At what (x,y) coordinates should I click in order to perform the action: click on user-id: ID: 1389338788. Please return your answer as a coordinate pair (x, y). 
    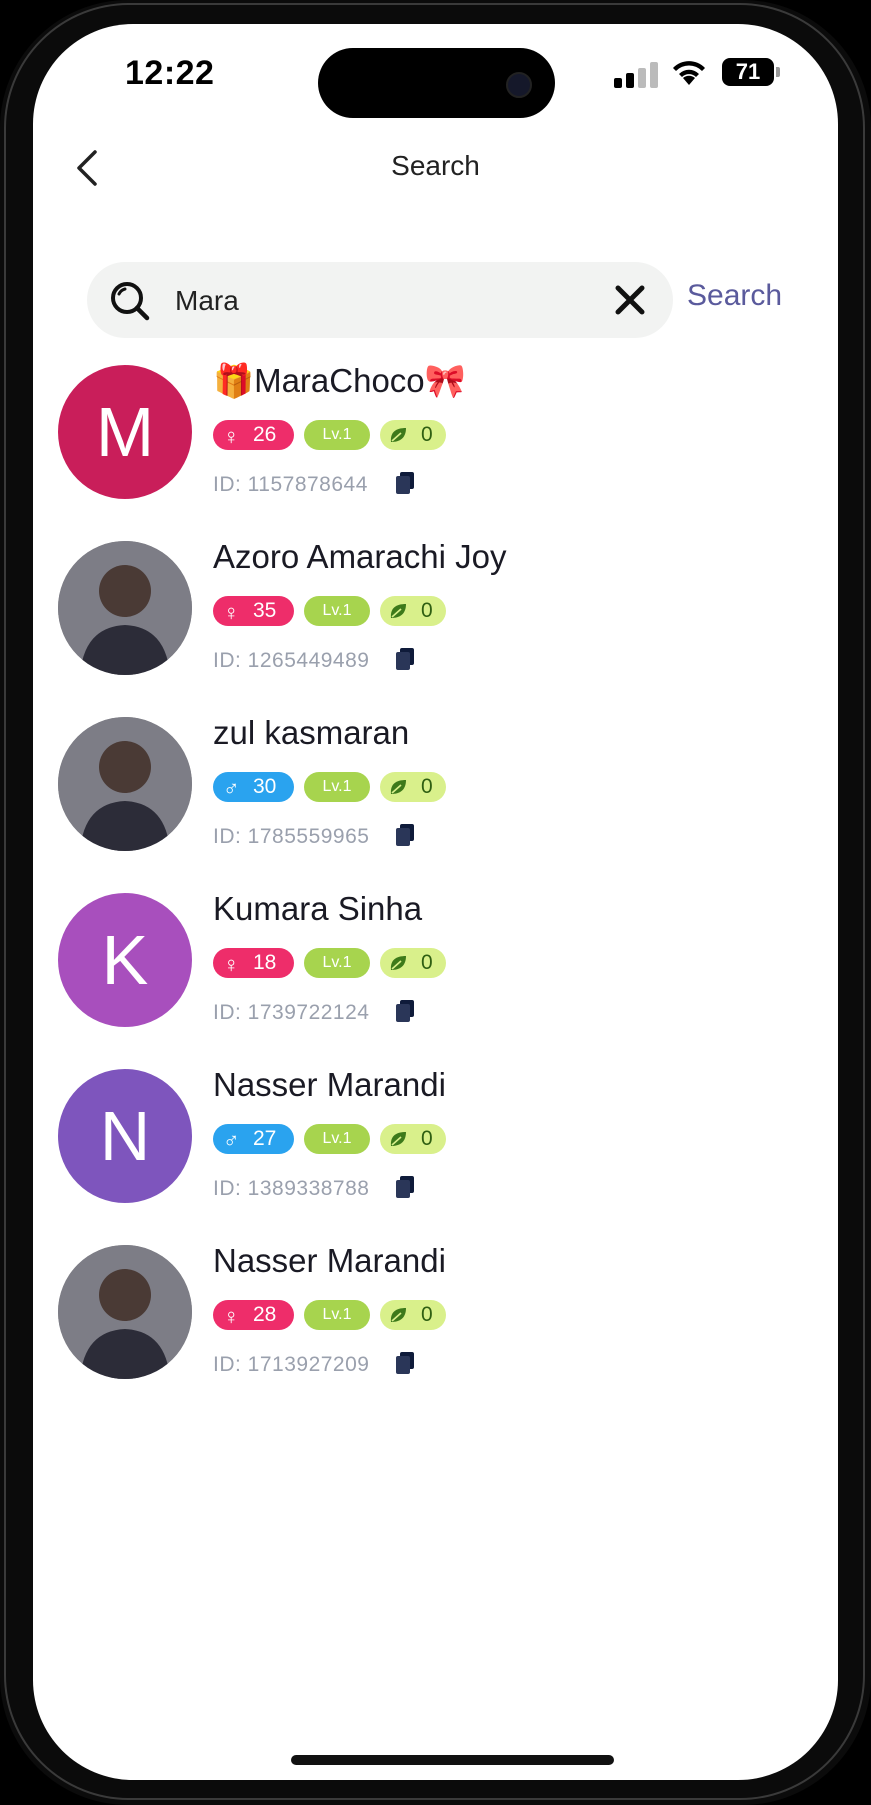
    Looking at the image, I should click on (291, 1188).